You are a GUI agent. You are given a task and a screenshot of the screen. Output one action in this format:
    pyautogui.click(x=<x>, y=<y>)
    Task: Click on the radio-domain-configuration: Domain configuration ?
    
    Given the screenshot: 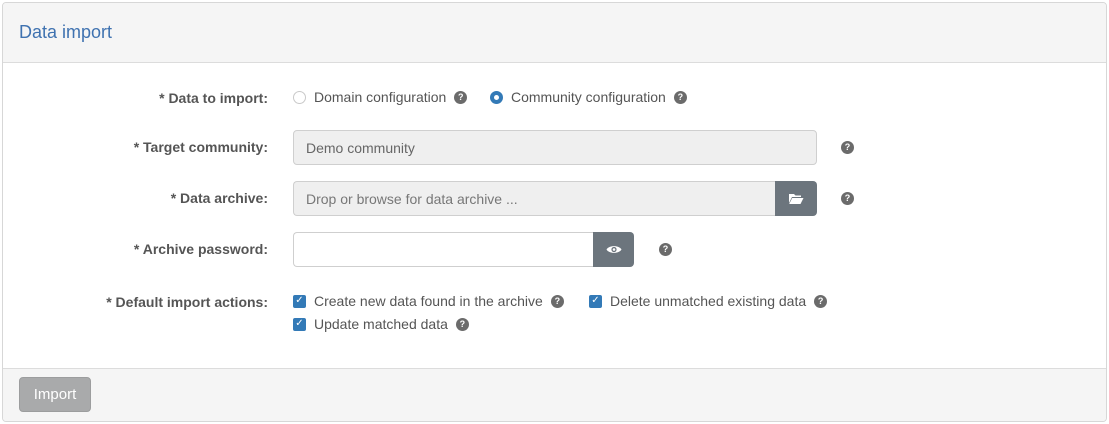 What is the action you would take?
    pyautogui.click(x=380, y=97)
    